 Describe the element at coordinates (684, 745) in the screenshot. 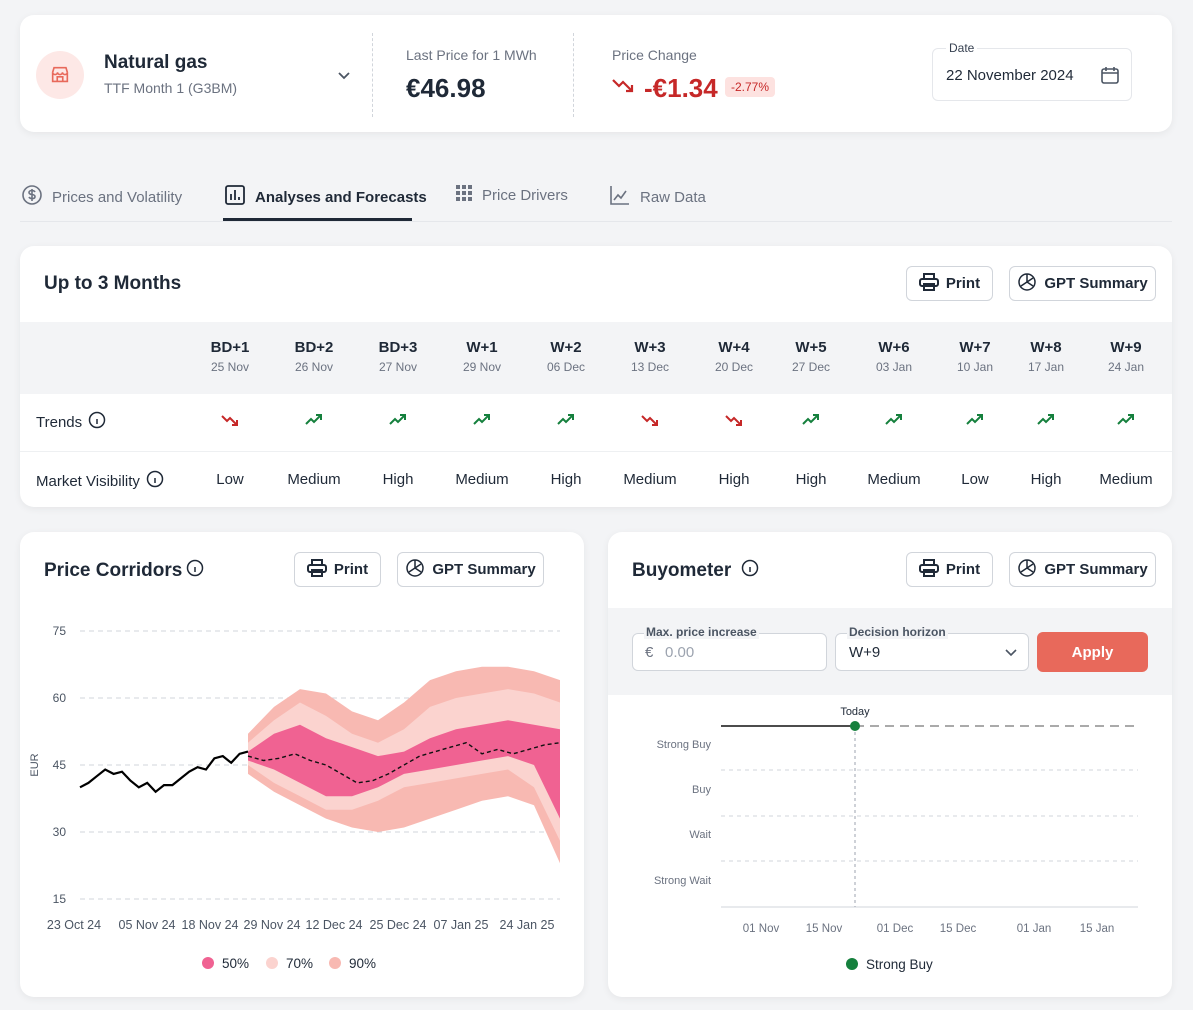

I see `y-category-label: Strong Buy` at that location.